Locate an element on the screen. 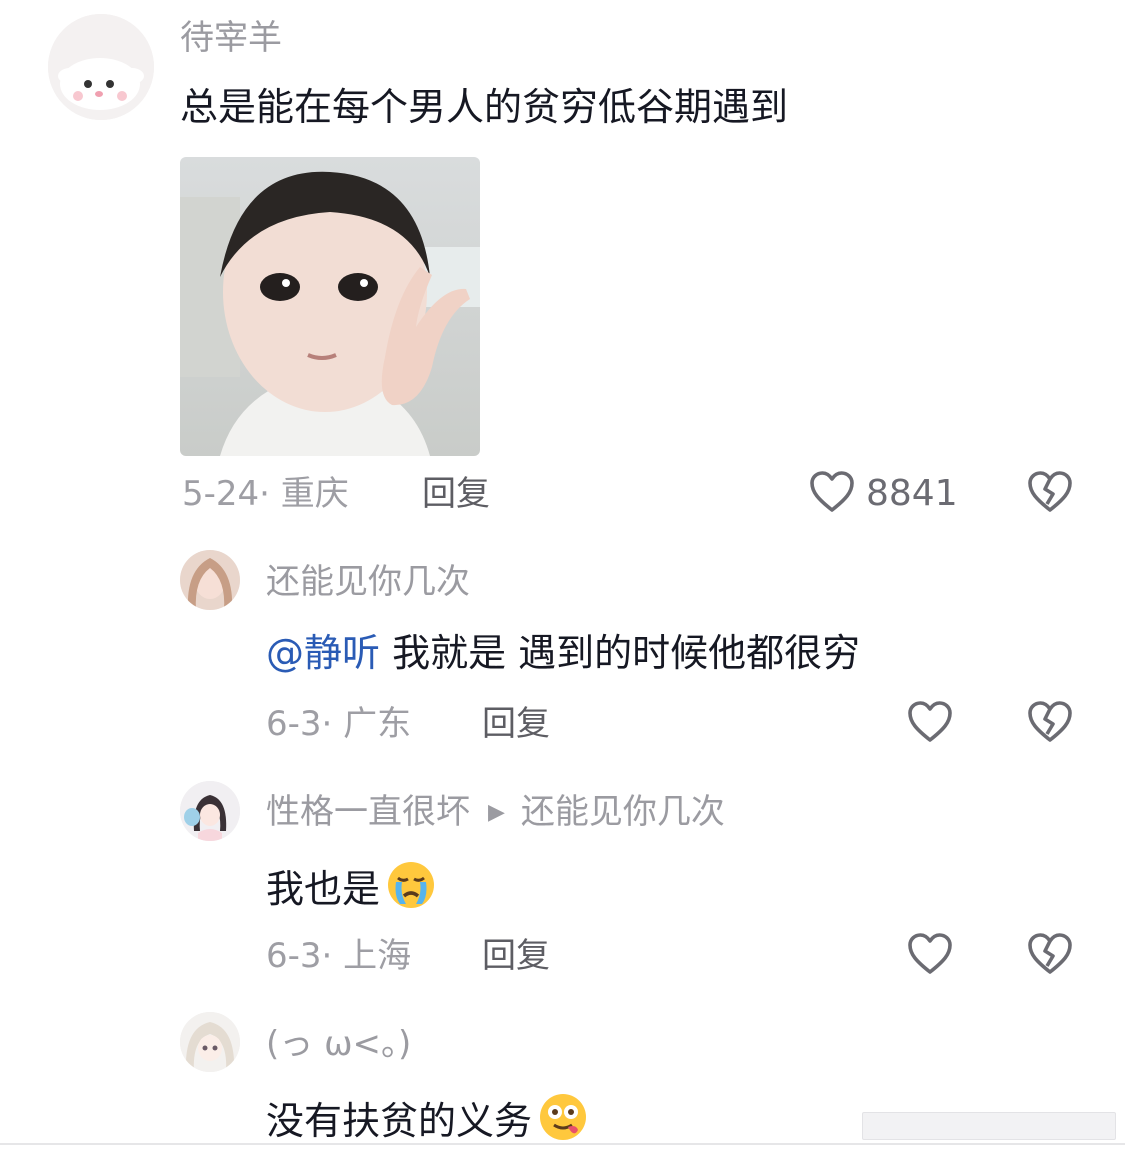  reply-to-username: 还能见你几次 is located at coordinates (623, 812).